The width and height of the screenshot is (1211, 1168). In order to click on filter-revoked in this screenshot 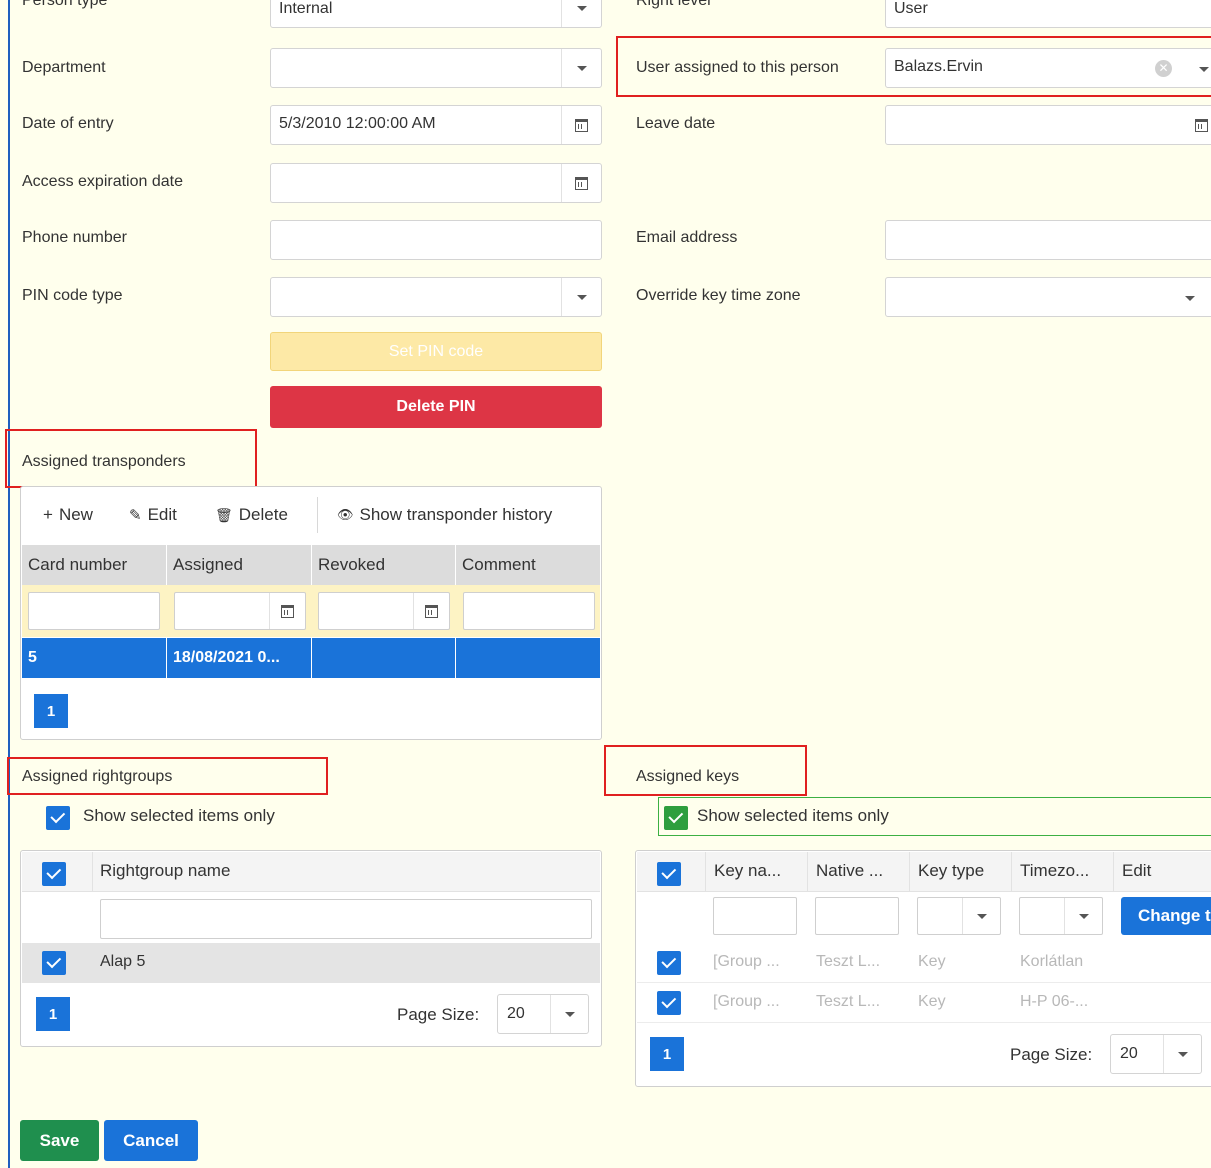, I will do `click(384, 611)`.